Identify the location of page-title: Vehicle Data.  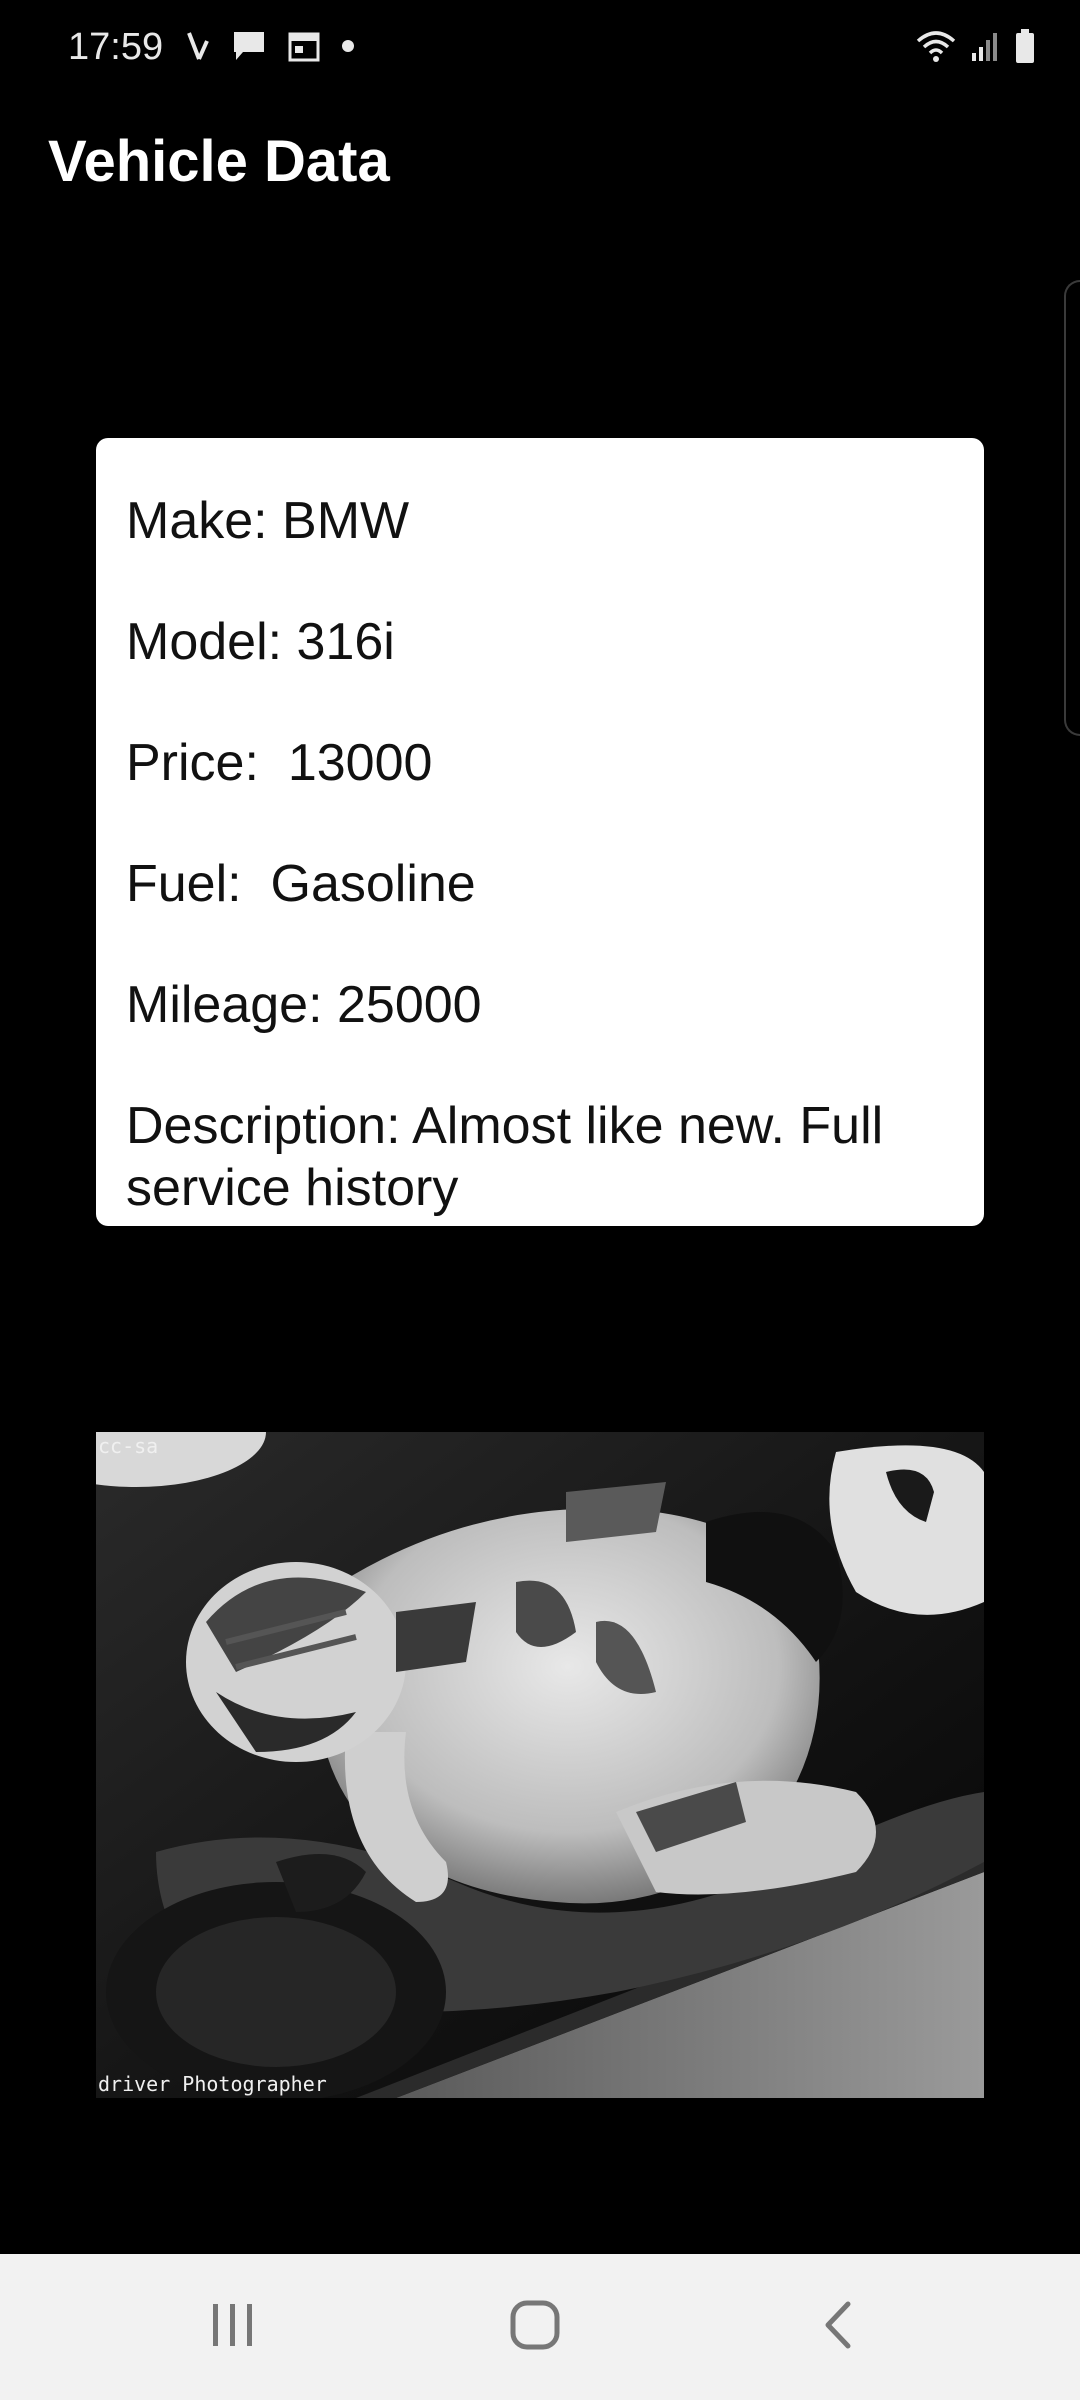
(219, 161).